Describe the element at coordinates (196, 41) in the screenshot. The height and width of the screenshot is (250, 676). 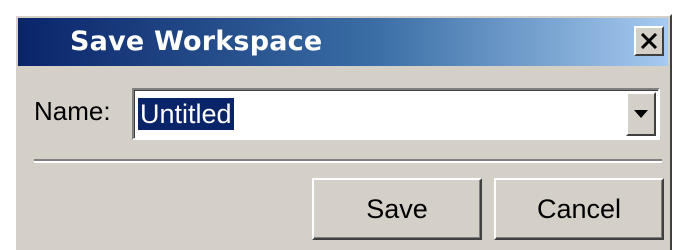
I see `dialog-title: Save Workspace` at that location.